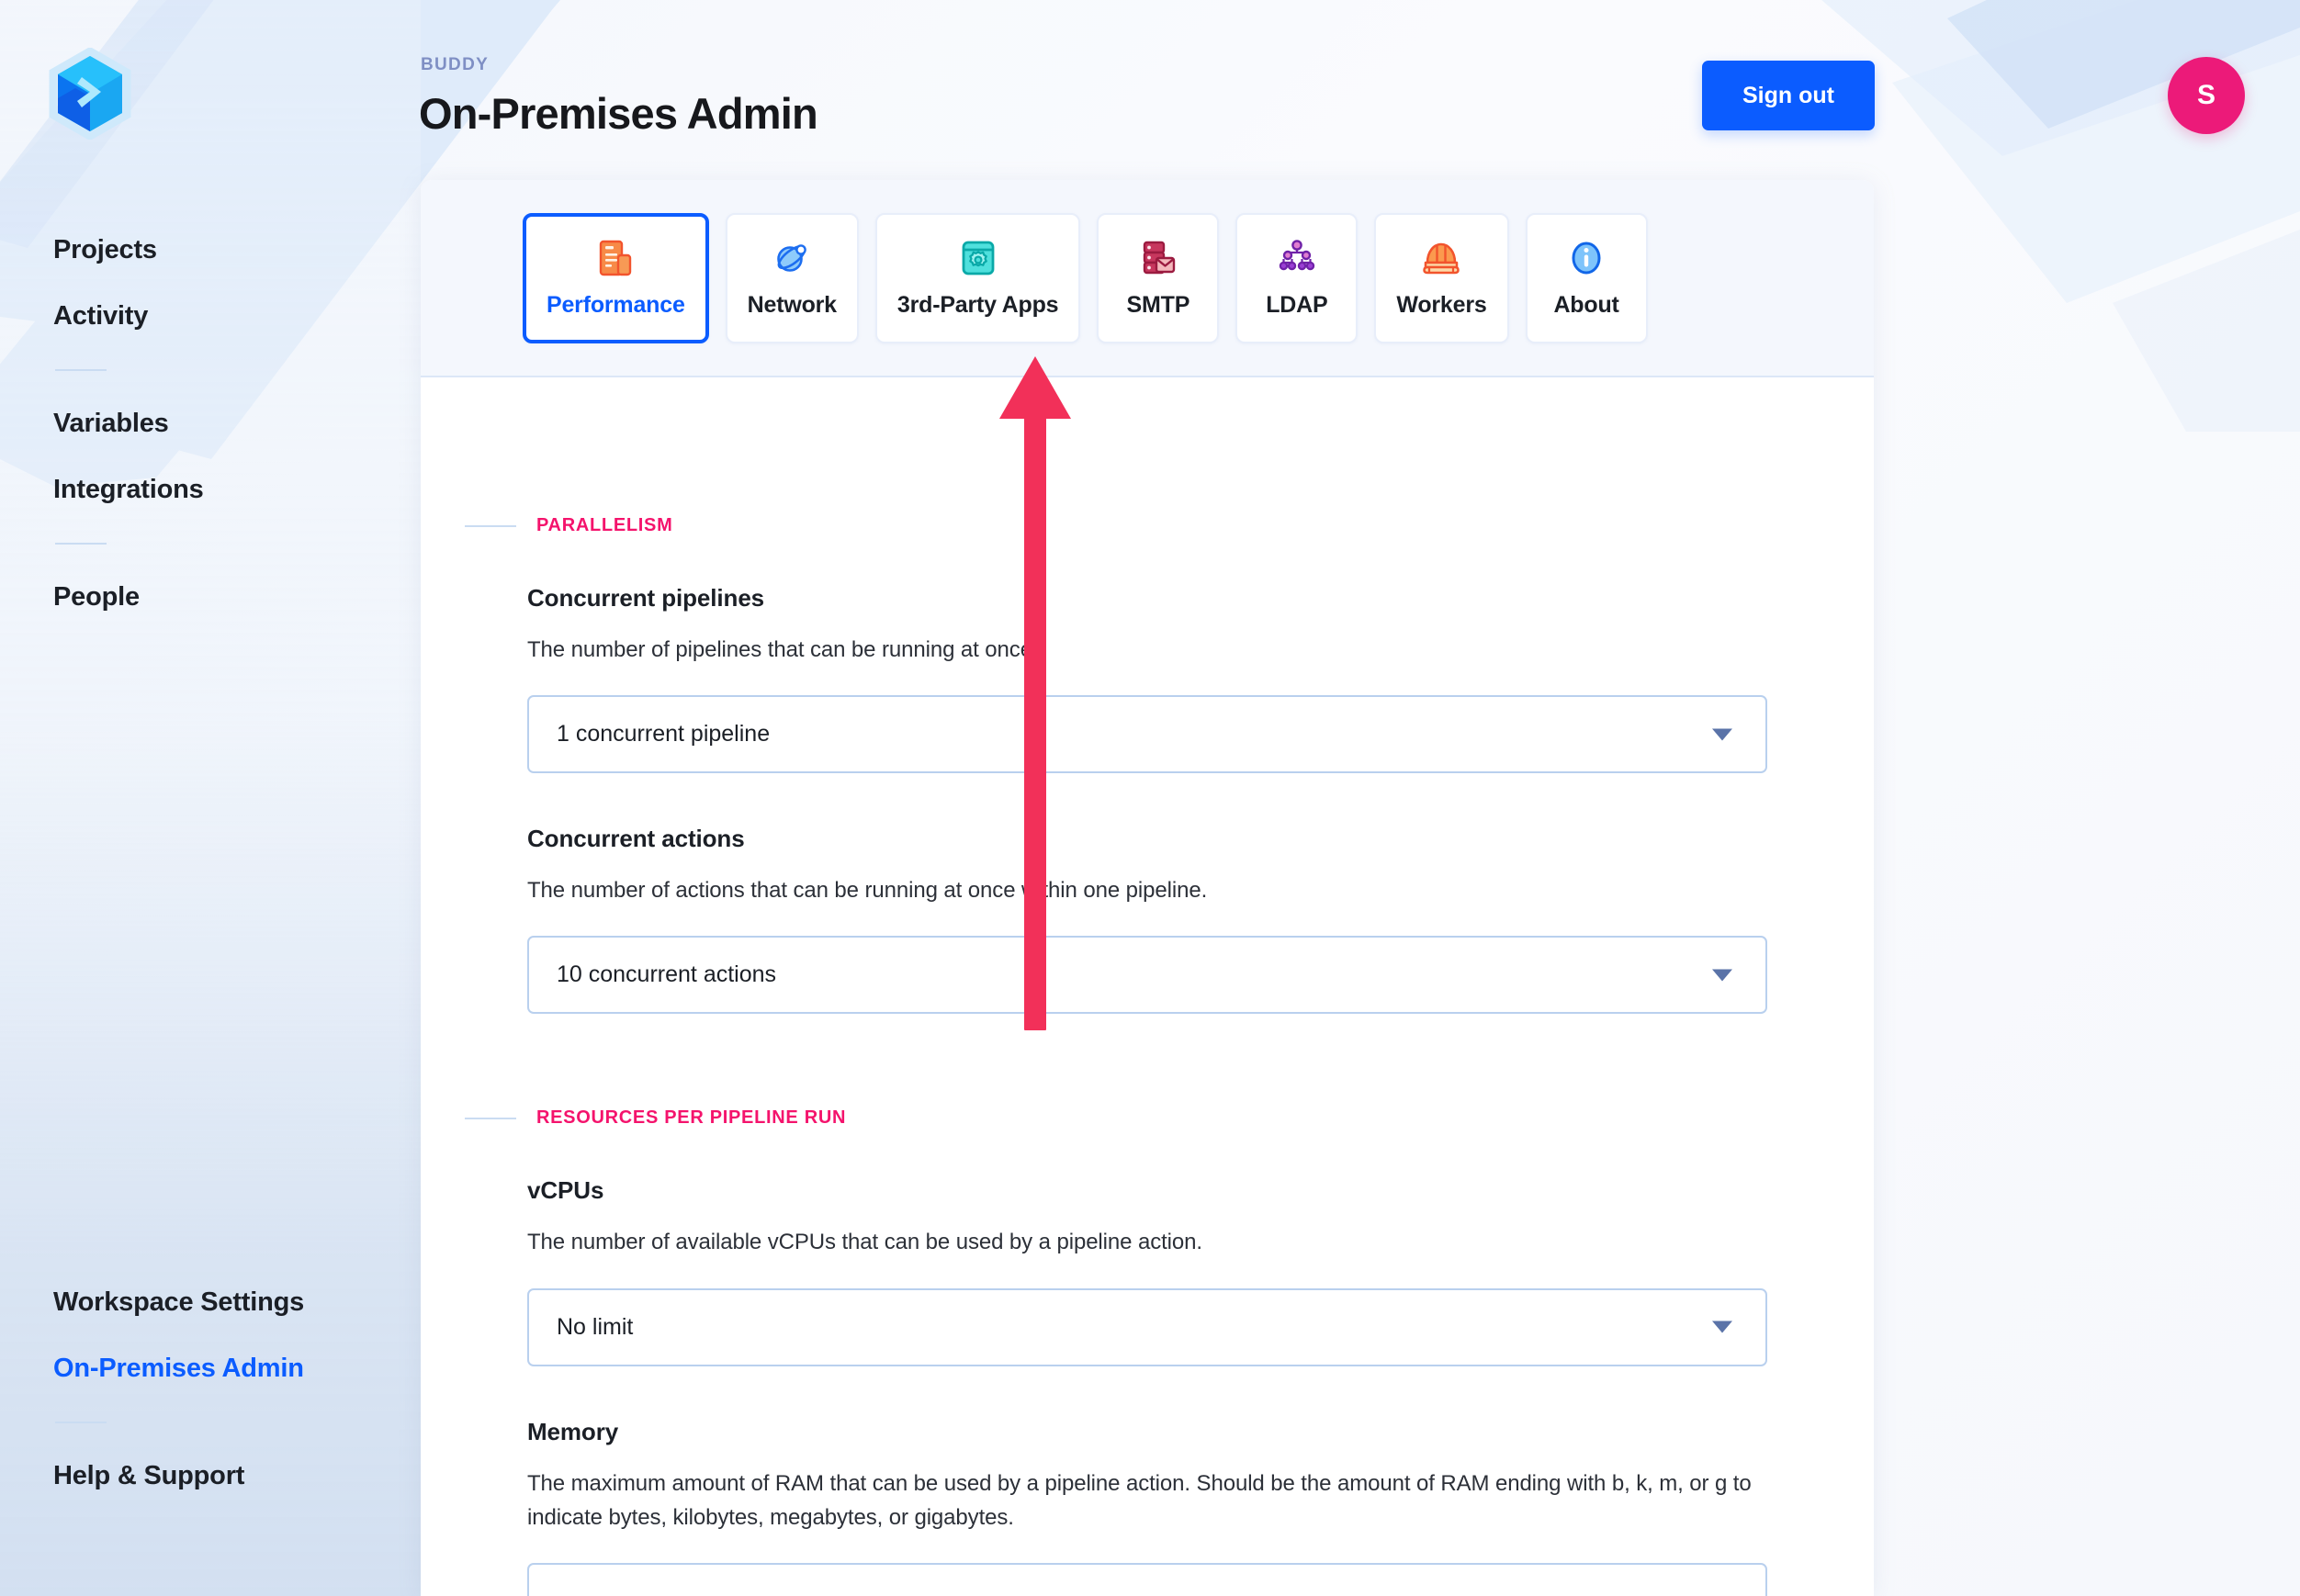 This screenshot has height=1596, width=2300. Describe the element at coordinates (228, 250) in the screenshot. I see `sidebar-item-projects: Projects` at that location.